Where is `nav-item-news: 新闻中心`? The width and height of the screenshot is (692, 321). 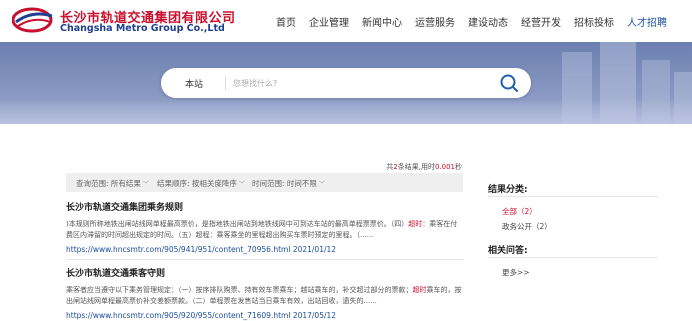 nav-item-news: 新闻中心 is located at coordinates (382, 21).